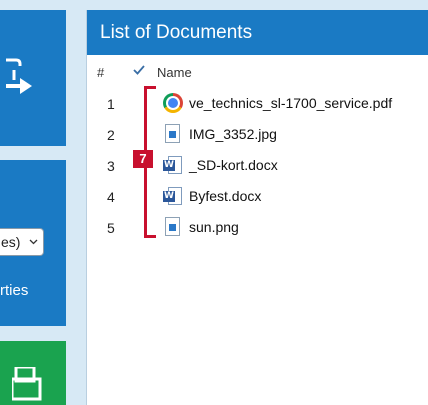  I want to click on document-name: ve_technics_sl-1700_service.pdf, so click(291, 103).